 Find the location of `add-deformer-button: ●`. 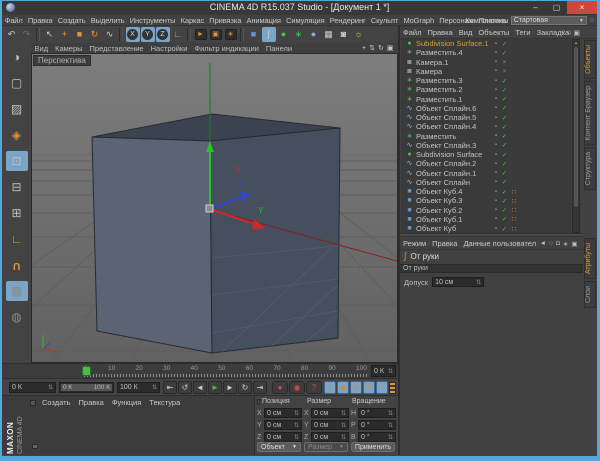

add-deformer-button: ● is located at coordinates (314, 34).